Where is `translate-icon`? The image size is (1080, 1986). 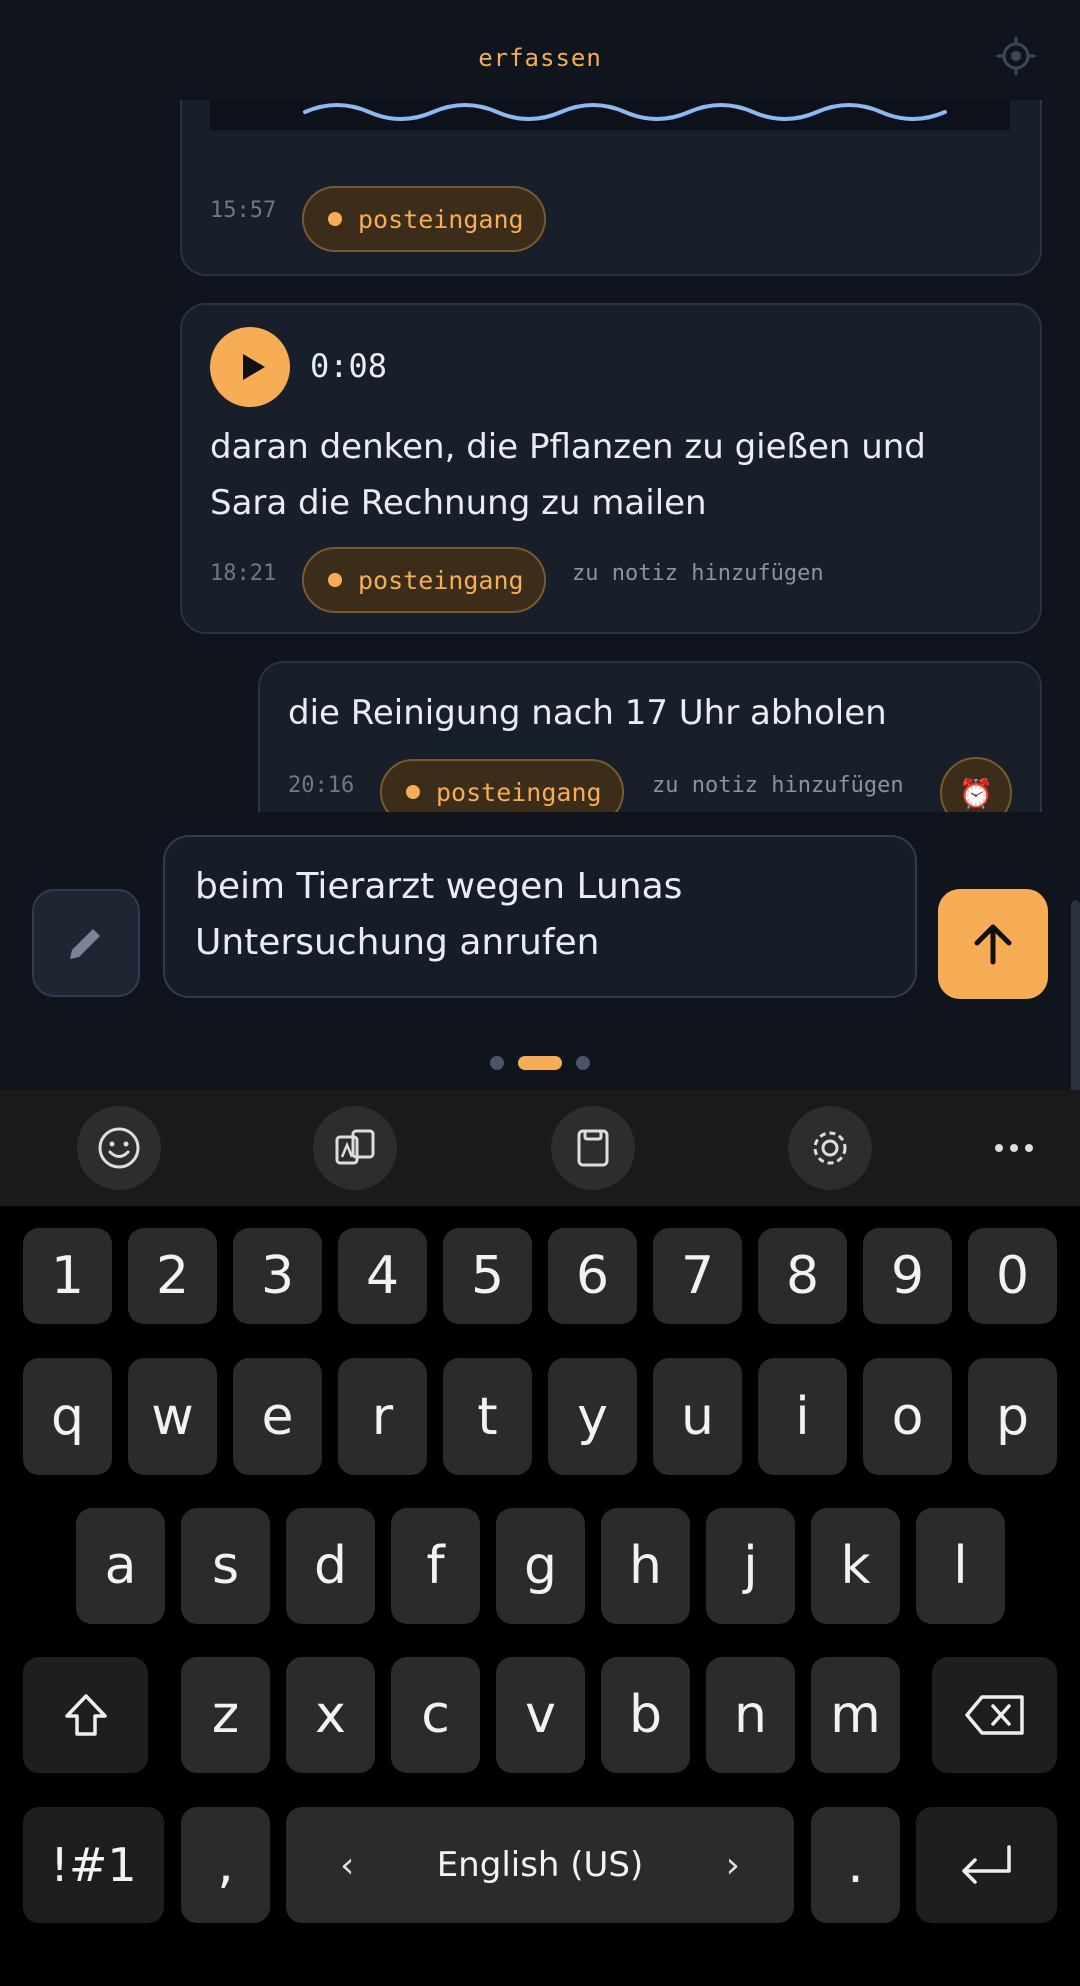
translate-icon is located at coordinates (355, 1147).